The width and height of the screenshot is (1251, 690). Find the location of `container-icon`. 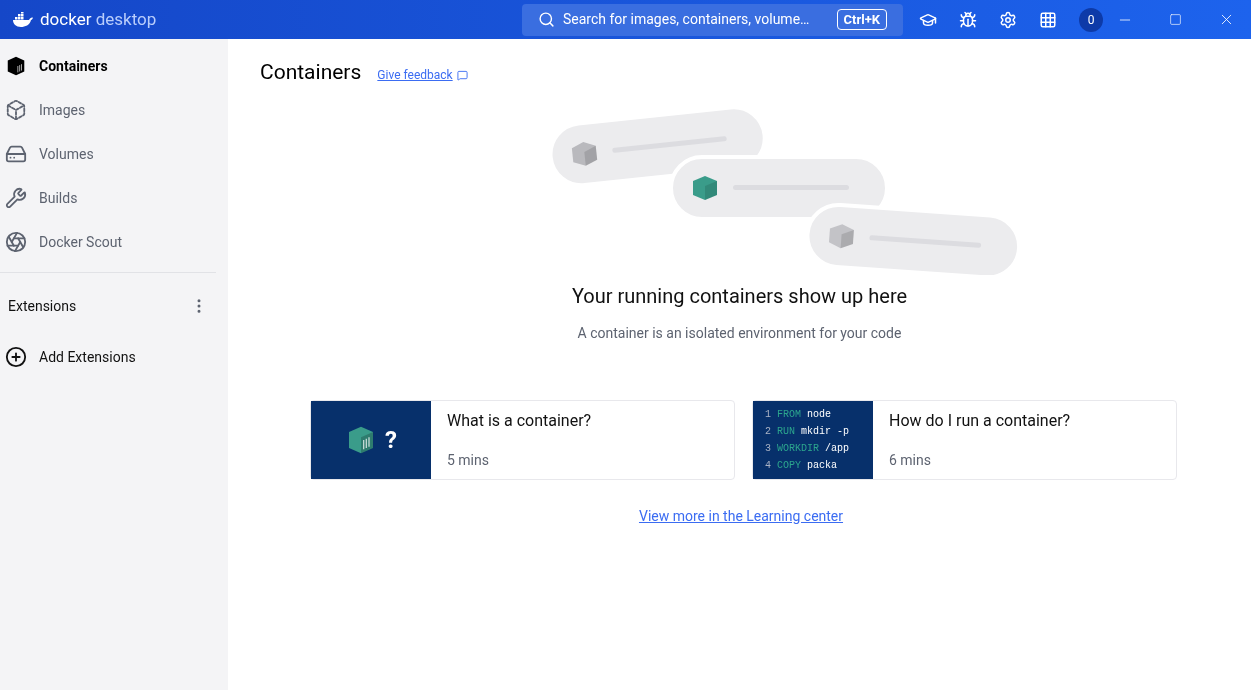

container-icon is located at coordinates (16, 66).